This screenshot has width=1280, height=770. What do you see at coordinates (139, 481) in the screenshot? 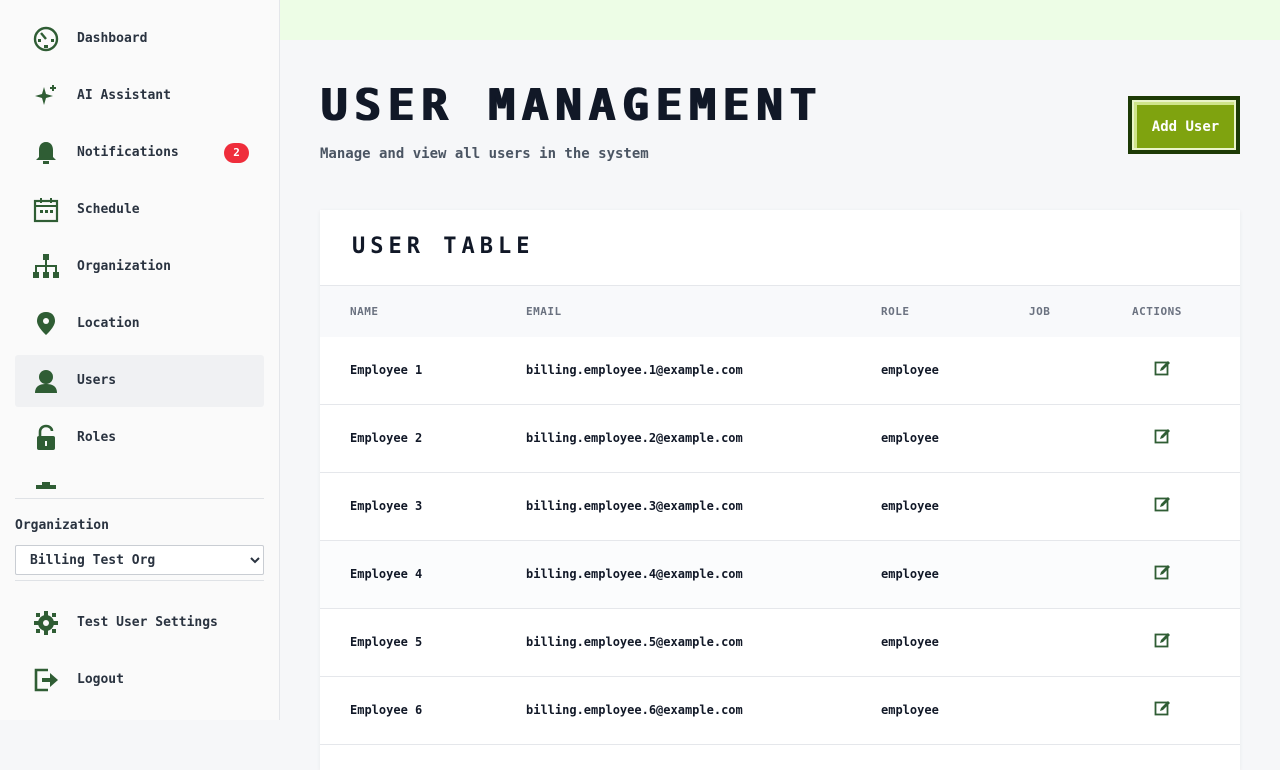
I see `sidebar-item-more` at bounding box center [139, 481].